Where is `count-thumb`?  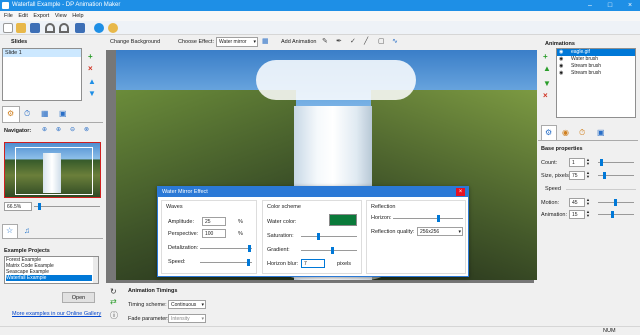 count-thumb is located at coordinates (601, 162).